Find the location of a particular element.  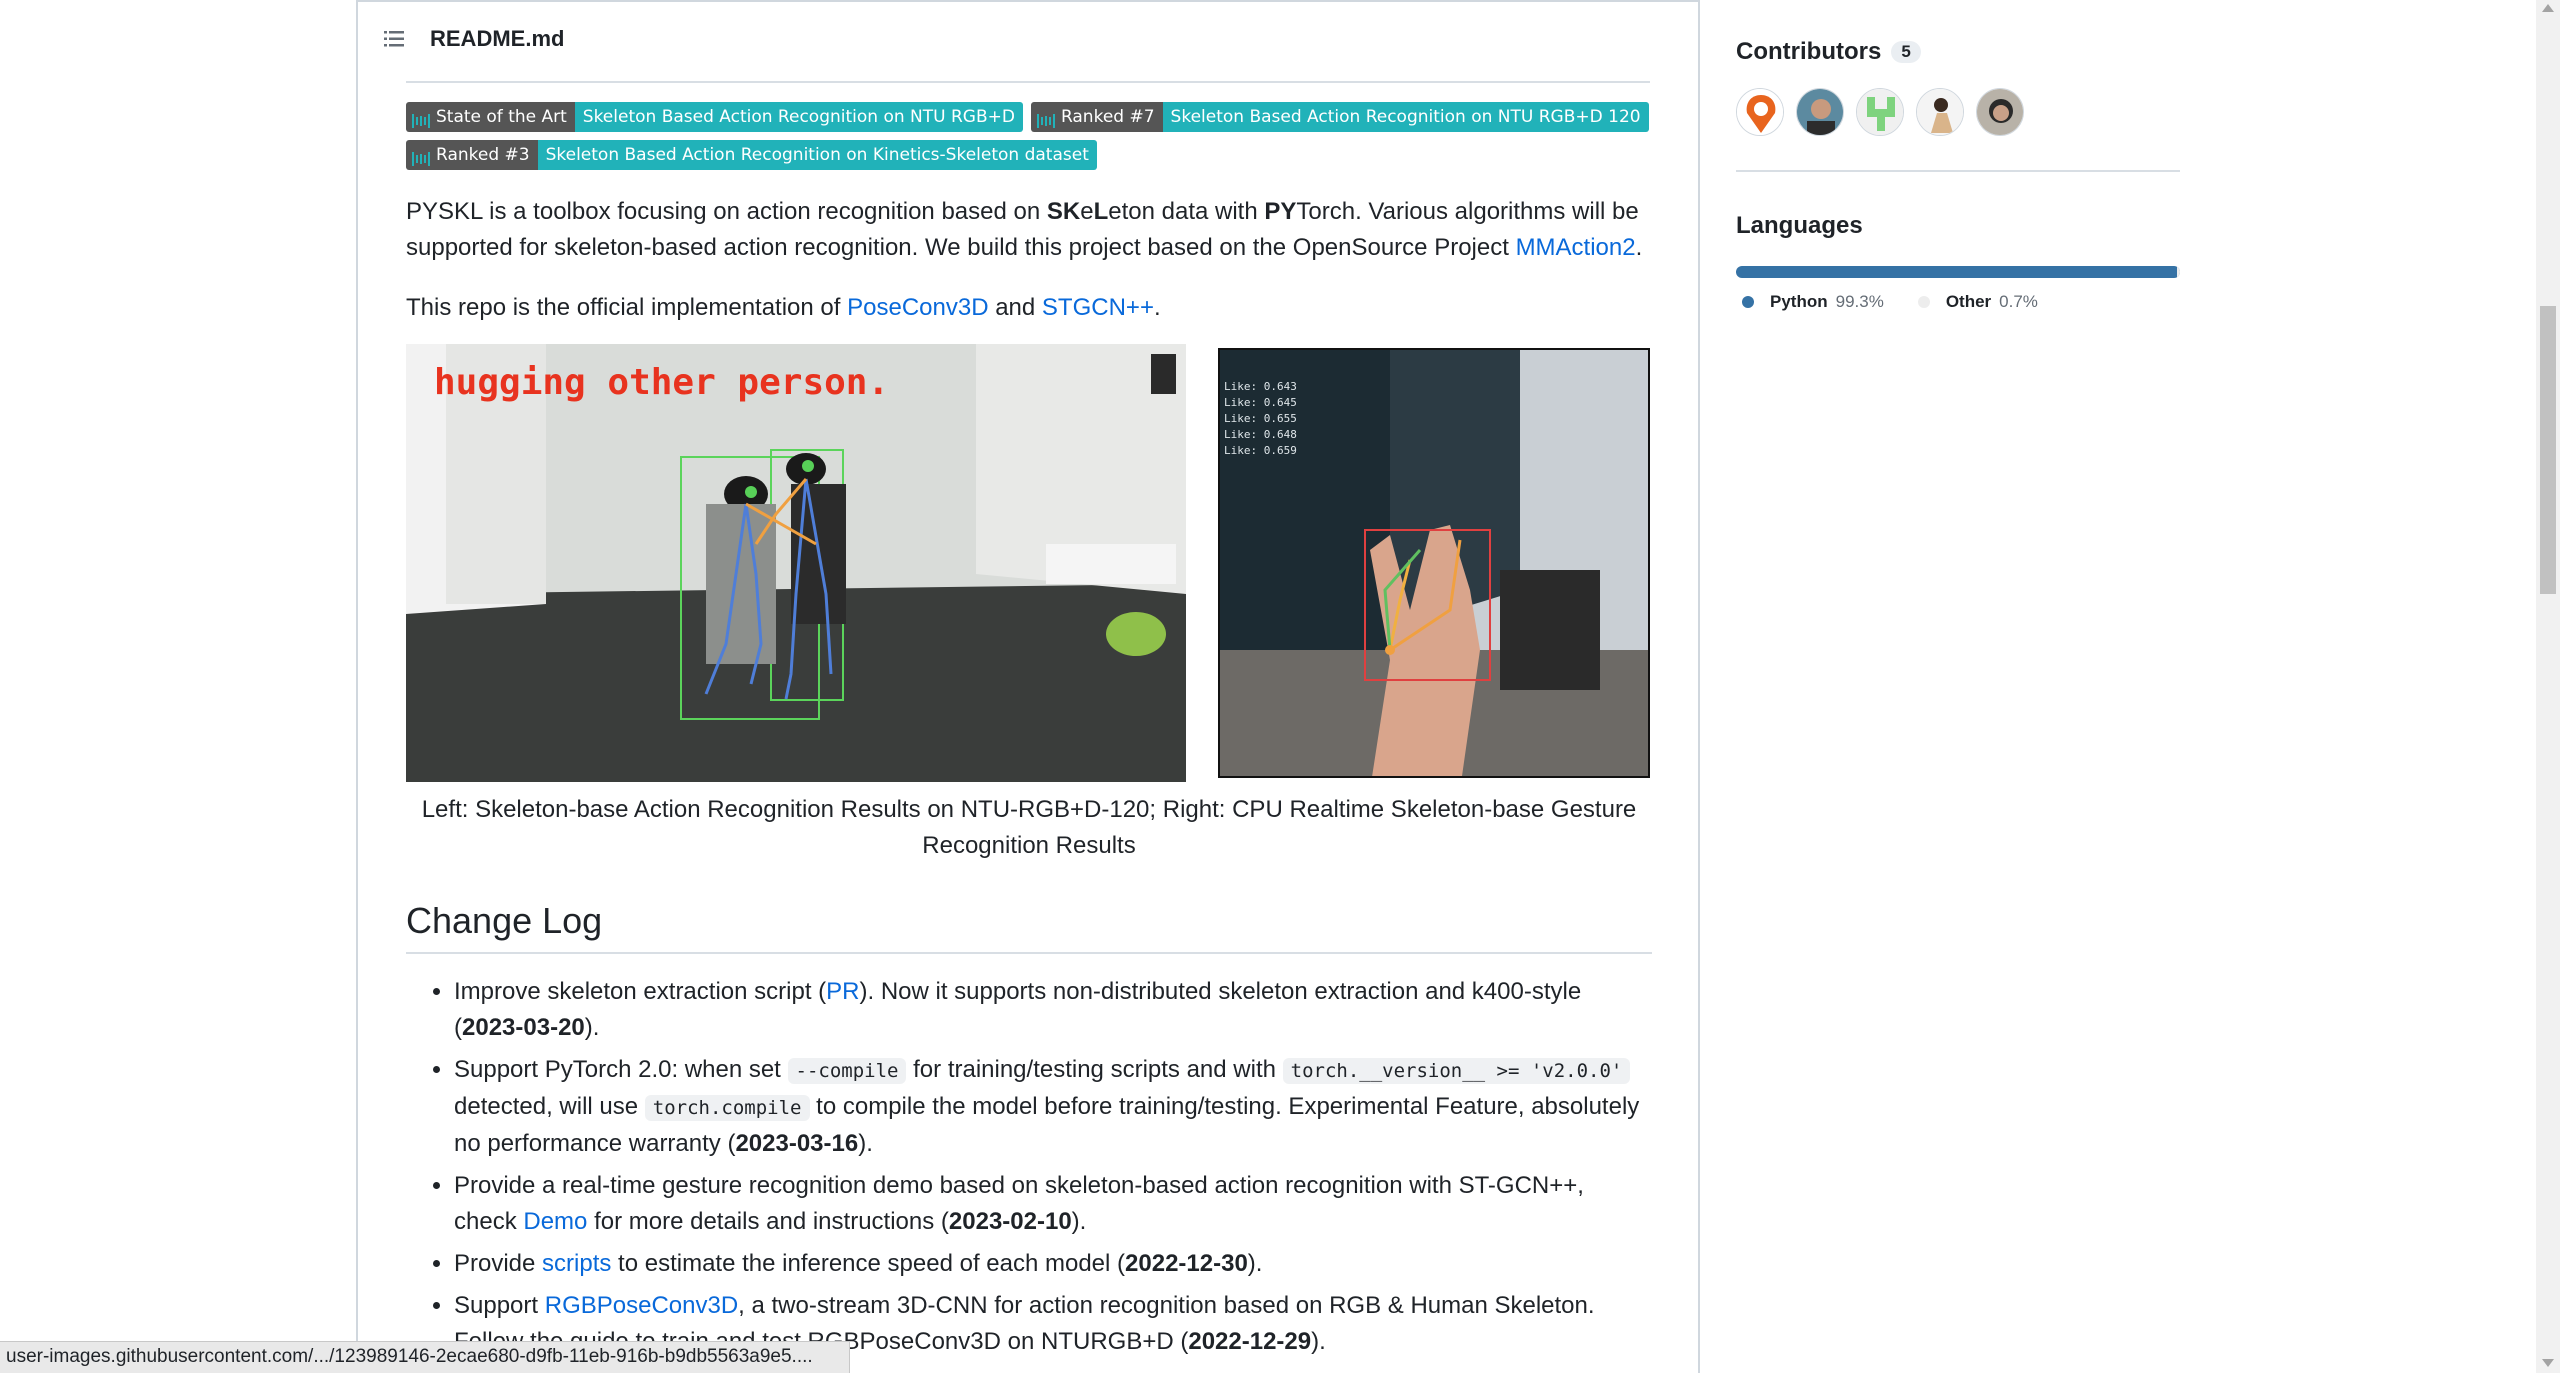

contributors-count: 5 is located at coordinates (1906, 52).